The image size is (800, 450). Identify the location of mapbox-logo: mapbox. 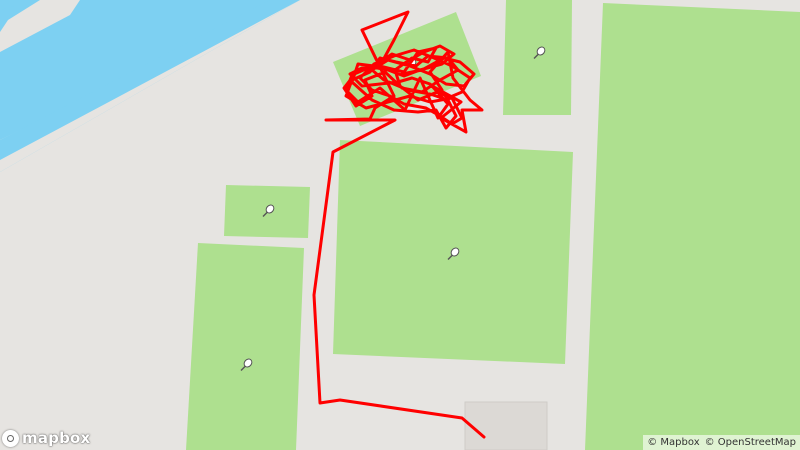
(46, 438).